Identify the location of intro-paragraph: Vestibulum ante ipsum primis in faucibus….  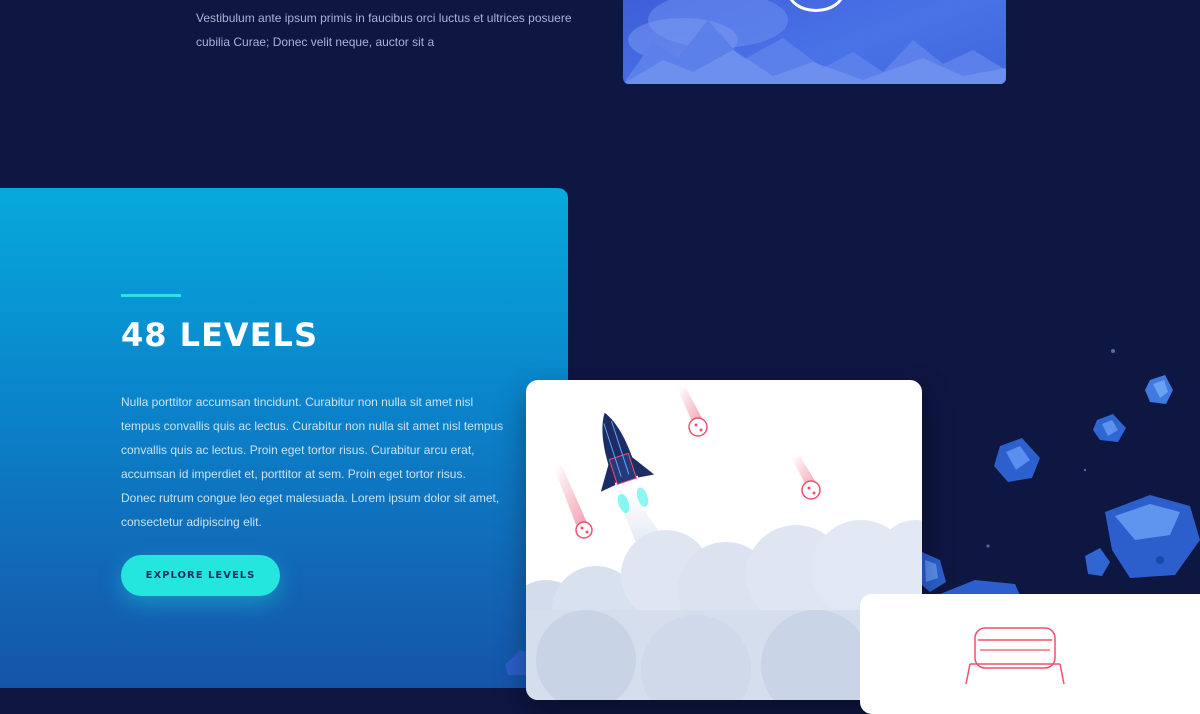
(386, 31).